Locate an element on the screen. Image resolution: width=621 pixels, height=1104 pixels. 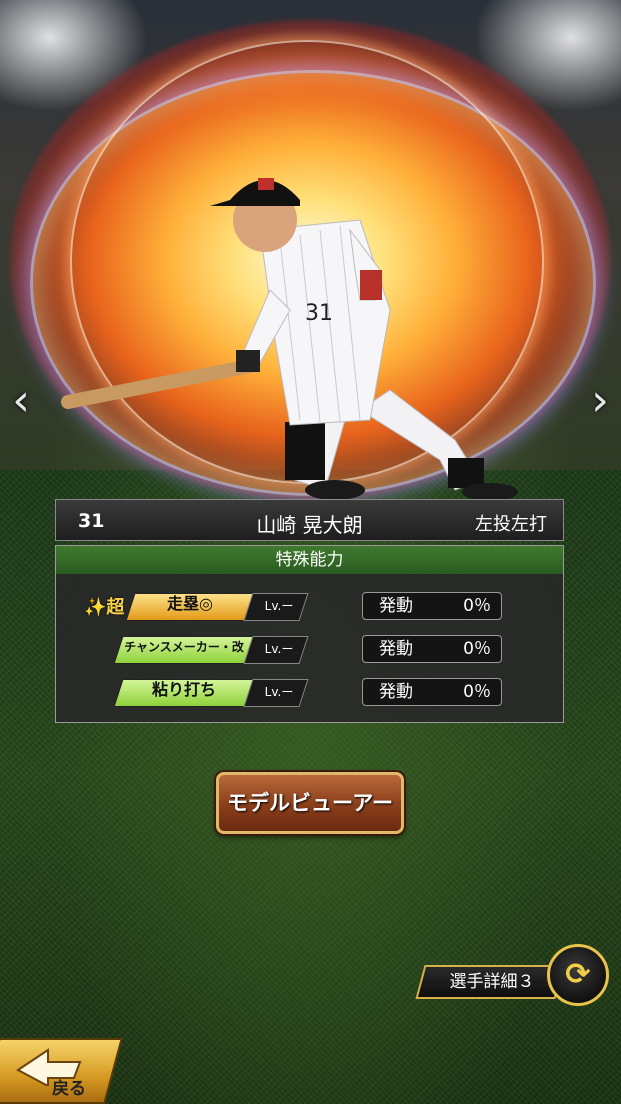
ability-name: 走塁◎ is located at coordinates (190, 603).